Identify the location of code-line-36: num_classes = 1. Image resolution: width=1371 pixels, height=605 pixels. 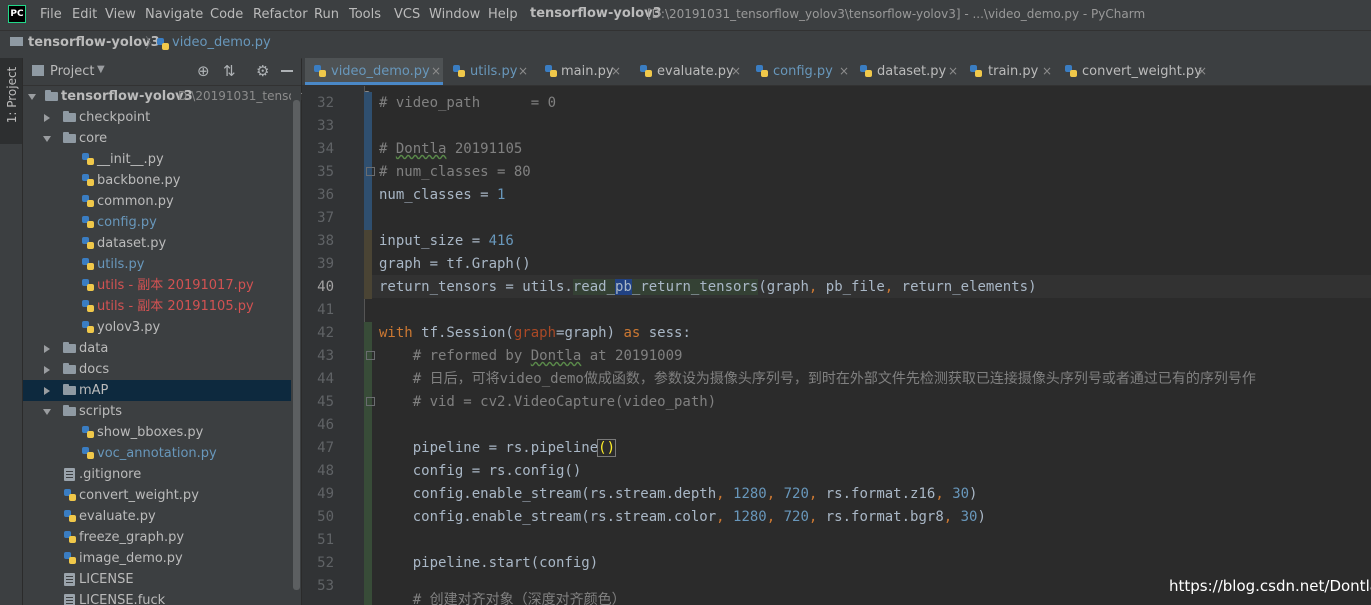
(442, 195).